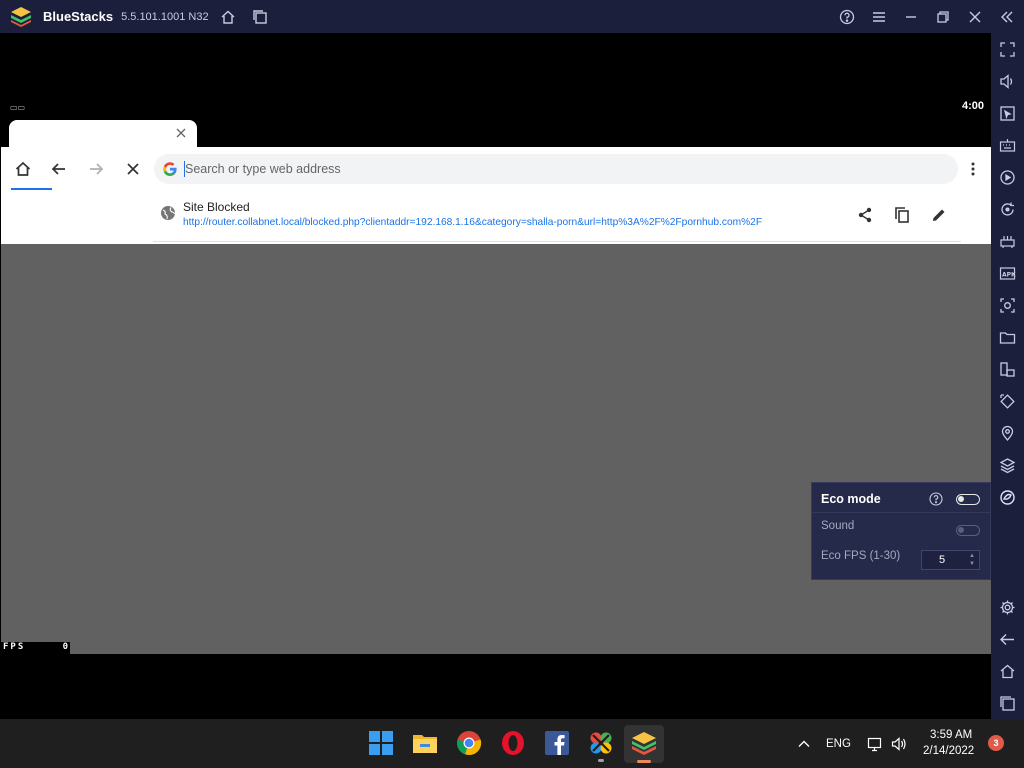  I want to click on eco-help-icon, so click(936, 499).